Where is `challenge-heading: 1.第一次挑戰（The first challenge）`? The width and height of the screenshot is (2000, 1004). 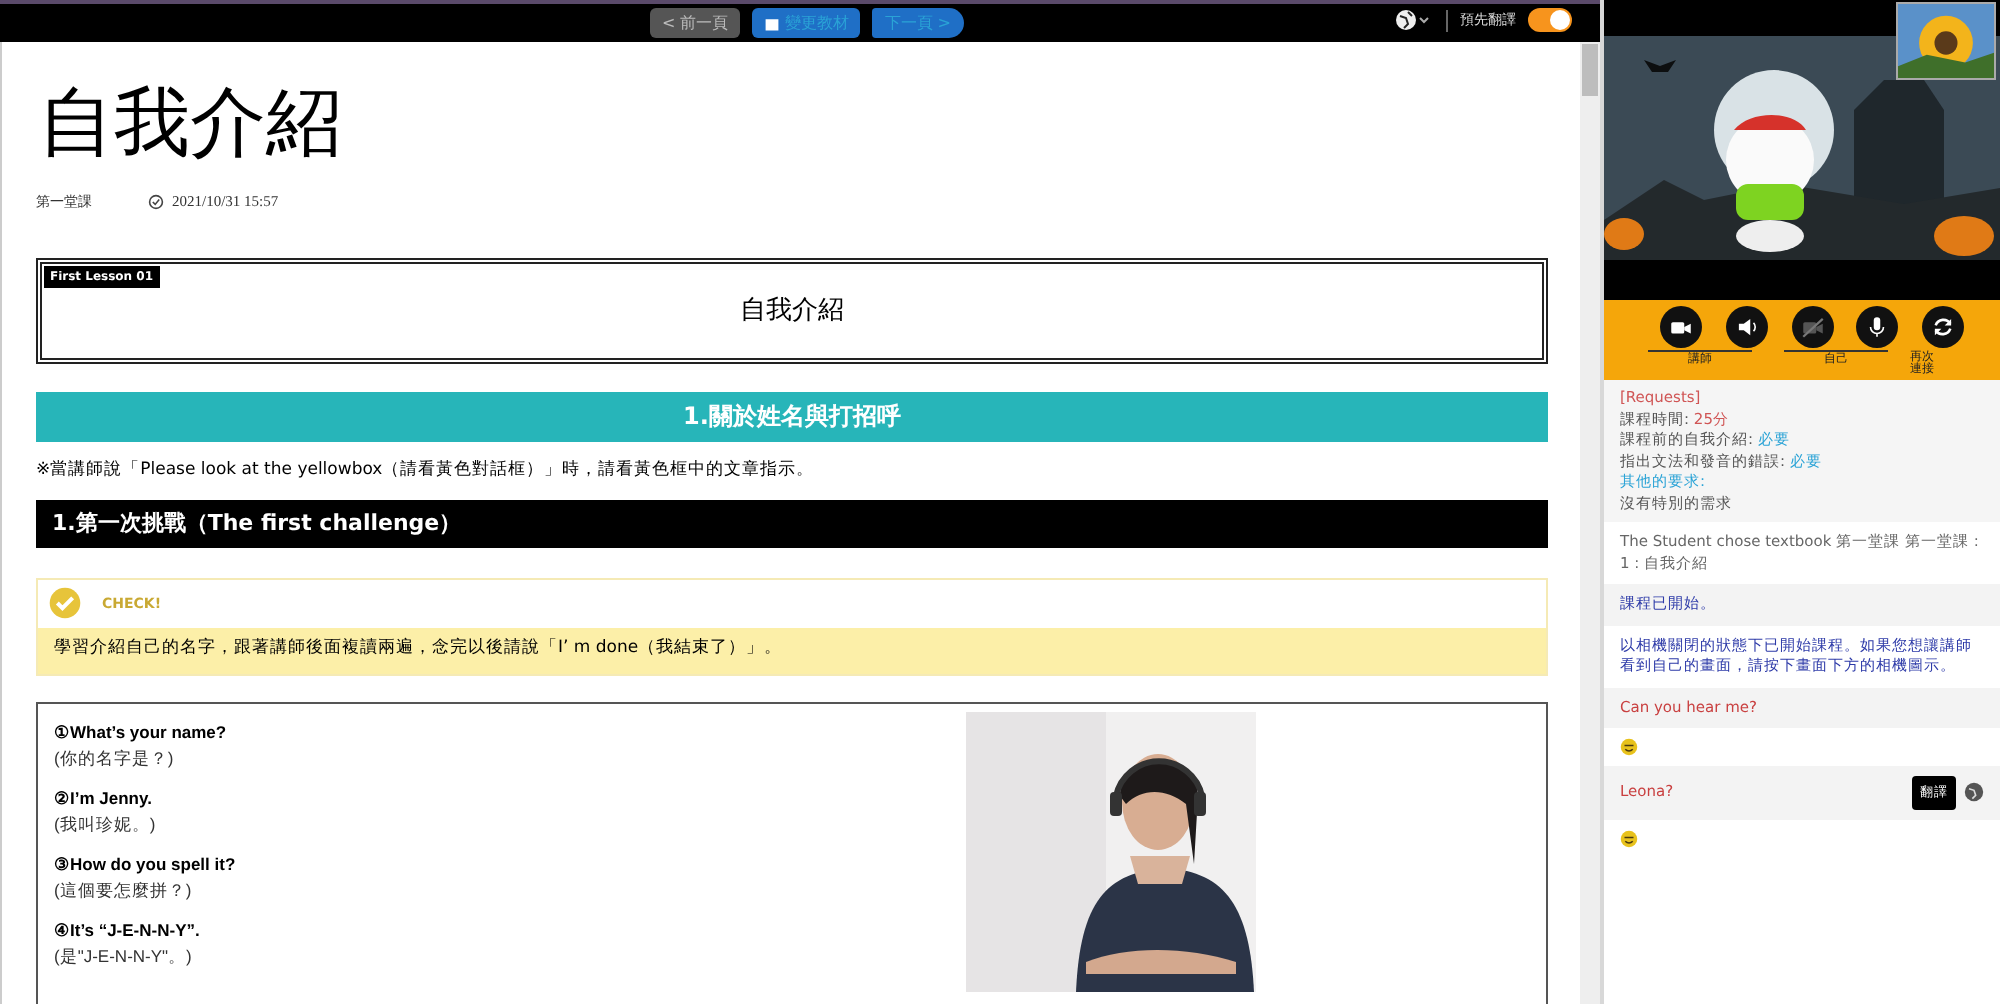
challenge-heading: 1.第一次挑戰（The first challenge） is located at coordinates (792, 523).